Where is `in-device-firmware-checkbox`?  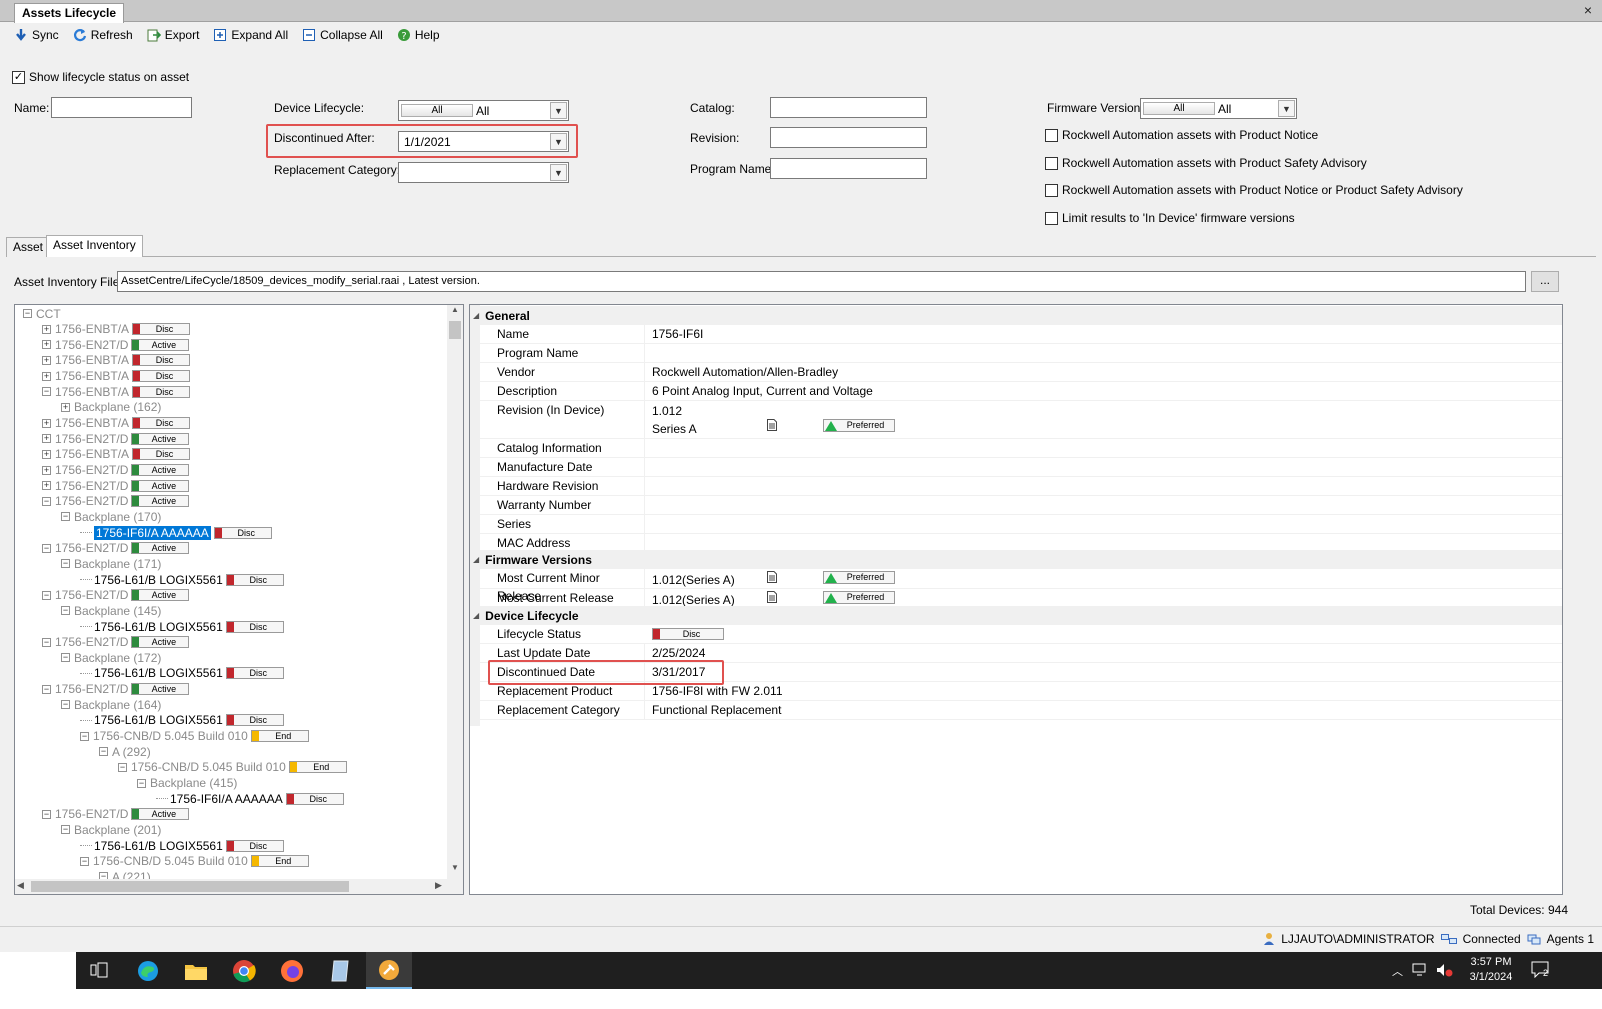
in-device-firmware-checkbox is located at coordinates (1051, 218).